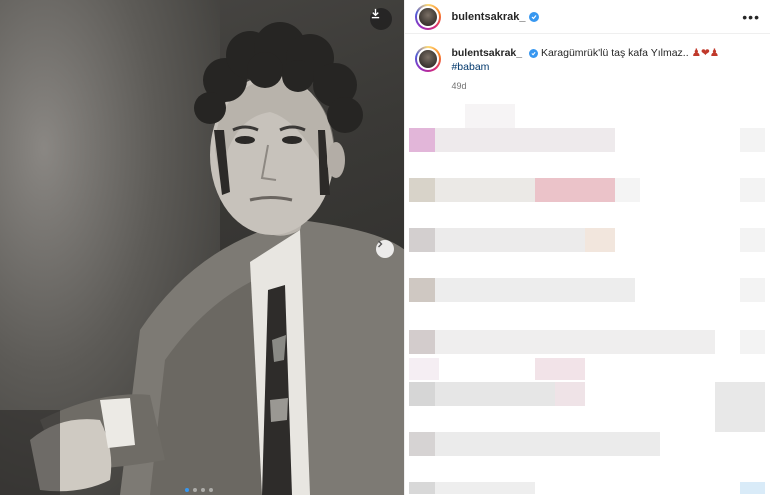 This screenshot has width=770, height=495. What do you see at coordinates (751, 17) in the screenshot?
I see `more-options-icon: •••` at bounding box center [751, 17].